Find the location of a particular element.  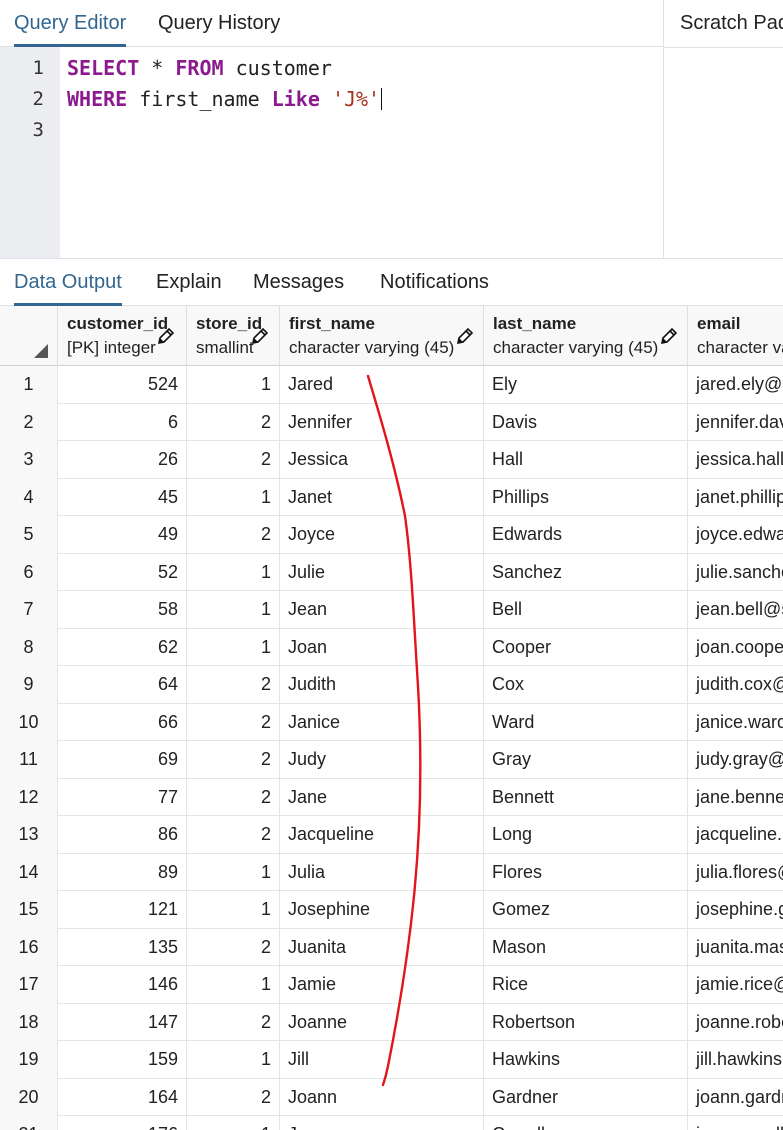

cell-email: joann.gardner@sakilacustomer.org is located at coordinates (735, 1098).